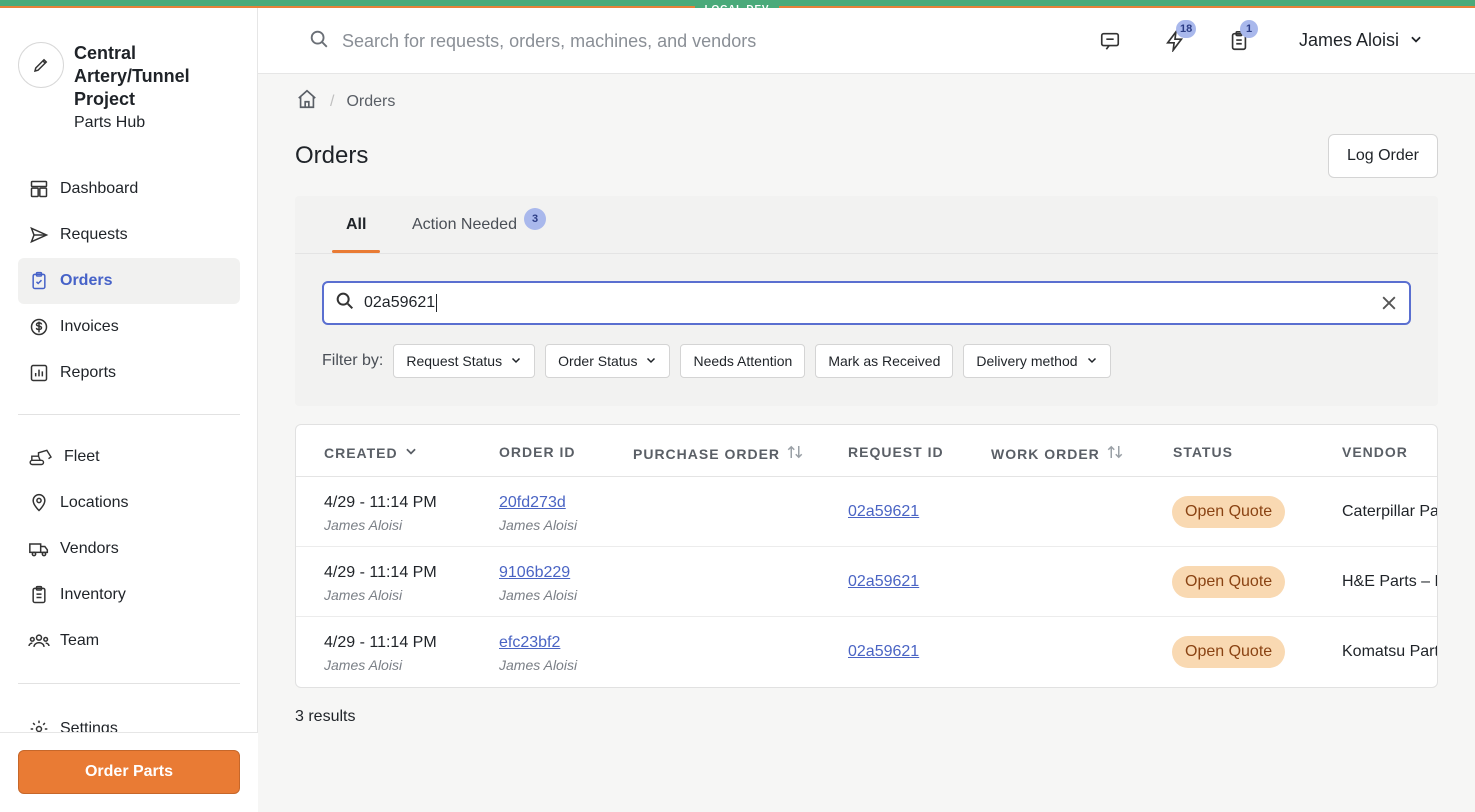 The width and height of the screenshot is (1475, 812). I want to click on vendor-name: H&E Parts – E, so click(1390, 581).